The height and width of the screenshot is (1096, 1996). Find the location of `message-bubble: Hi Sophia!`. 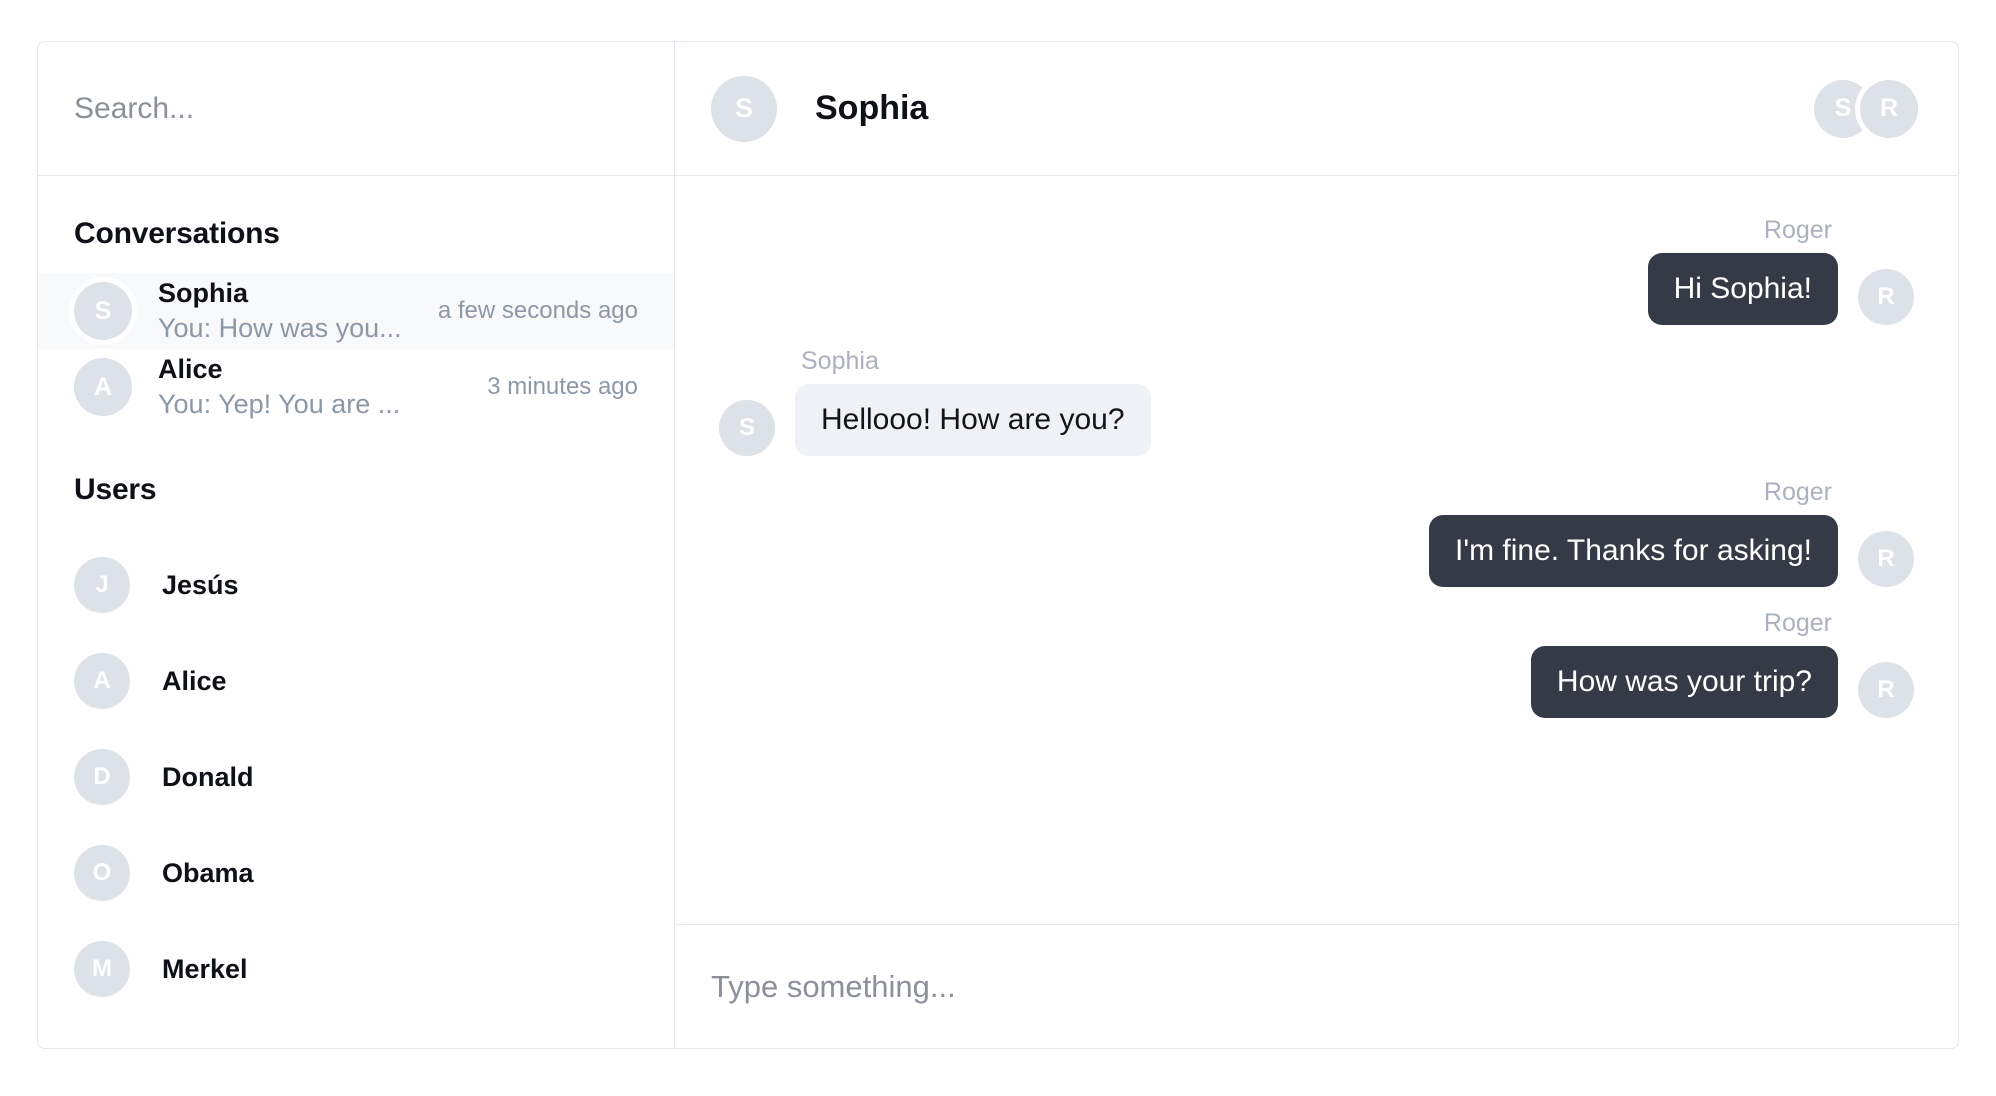

message-bubble: Hi Sophia! is located at coordinates (1742, 289).